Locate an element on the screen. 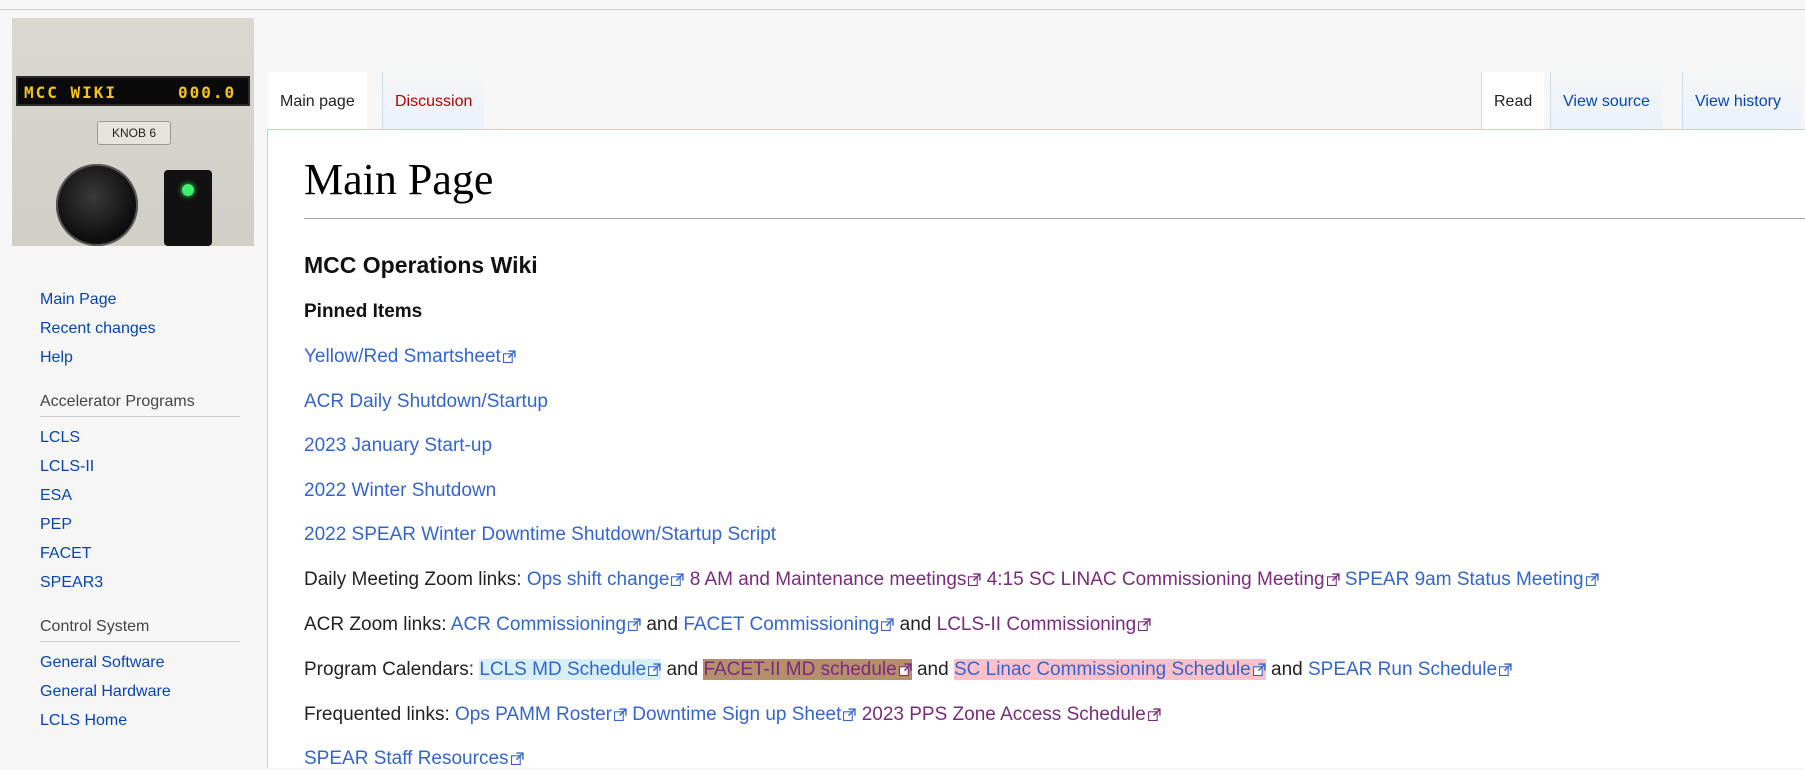 This screenshot has width=1805, height=770. led-icon is located at coordinates (188, 190).